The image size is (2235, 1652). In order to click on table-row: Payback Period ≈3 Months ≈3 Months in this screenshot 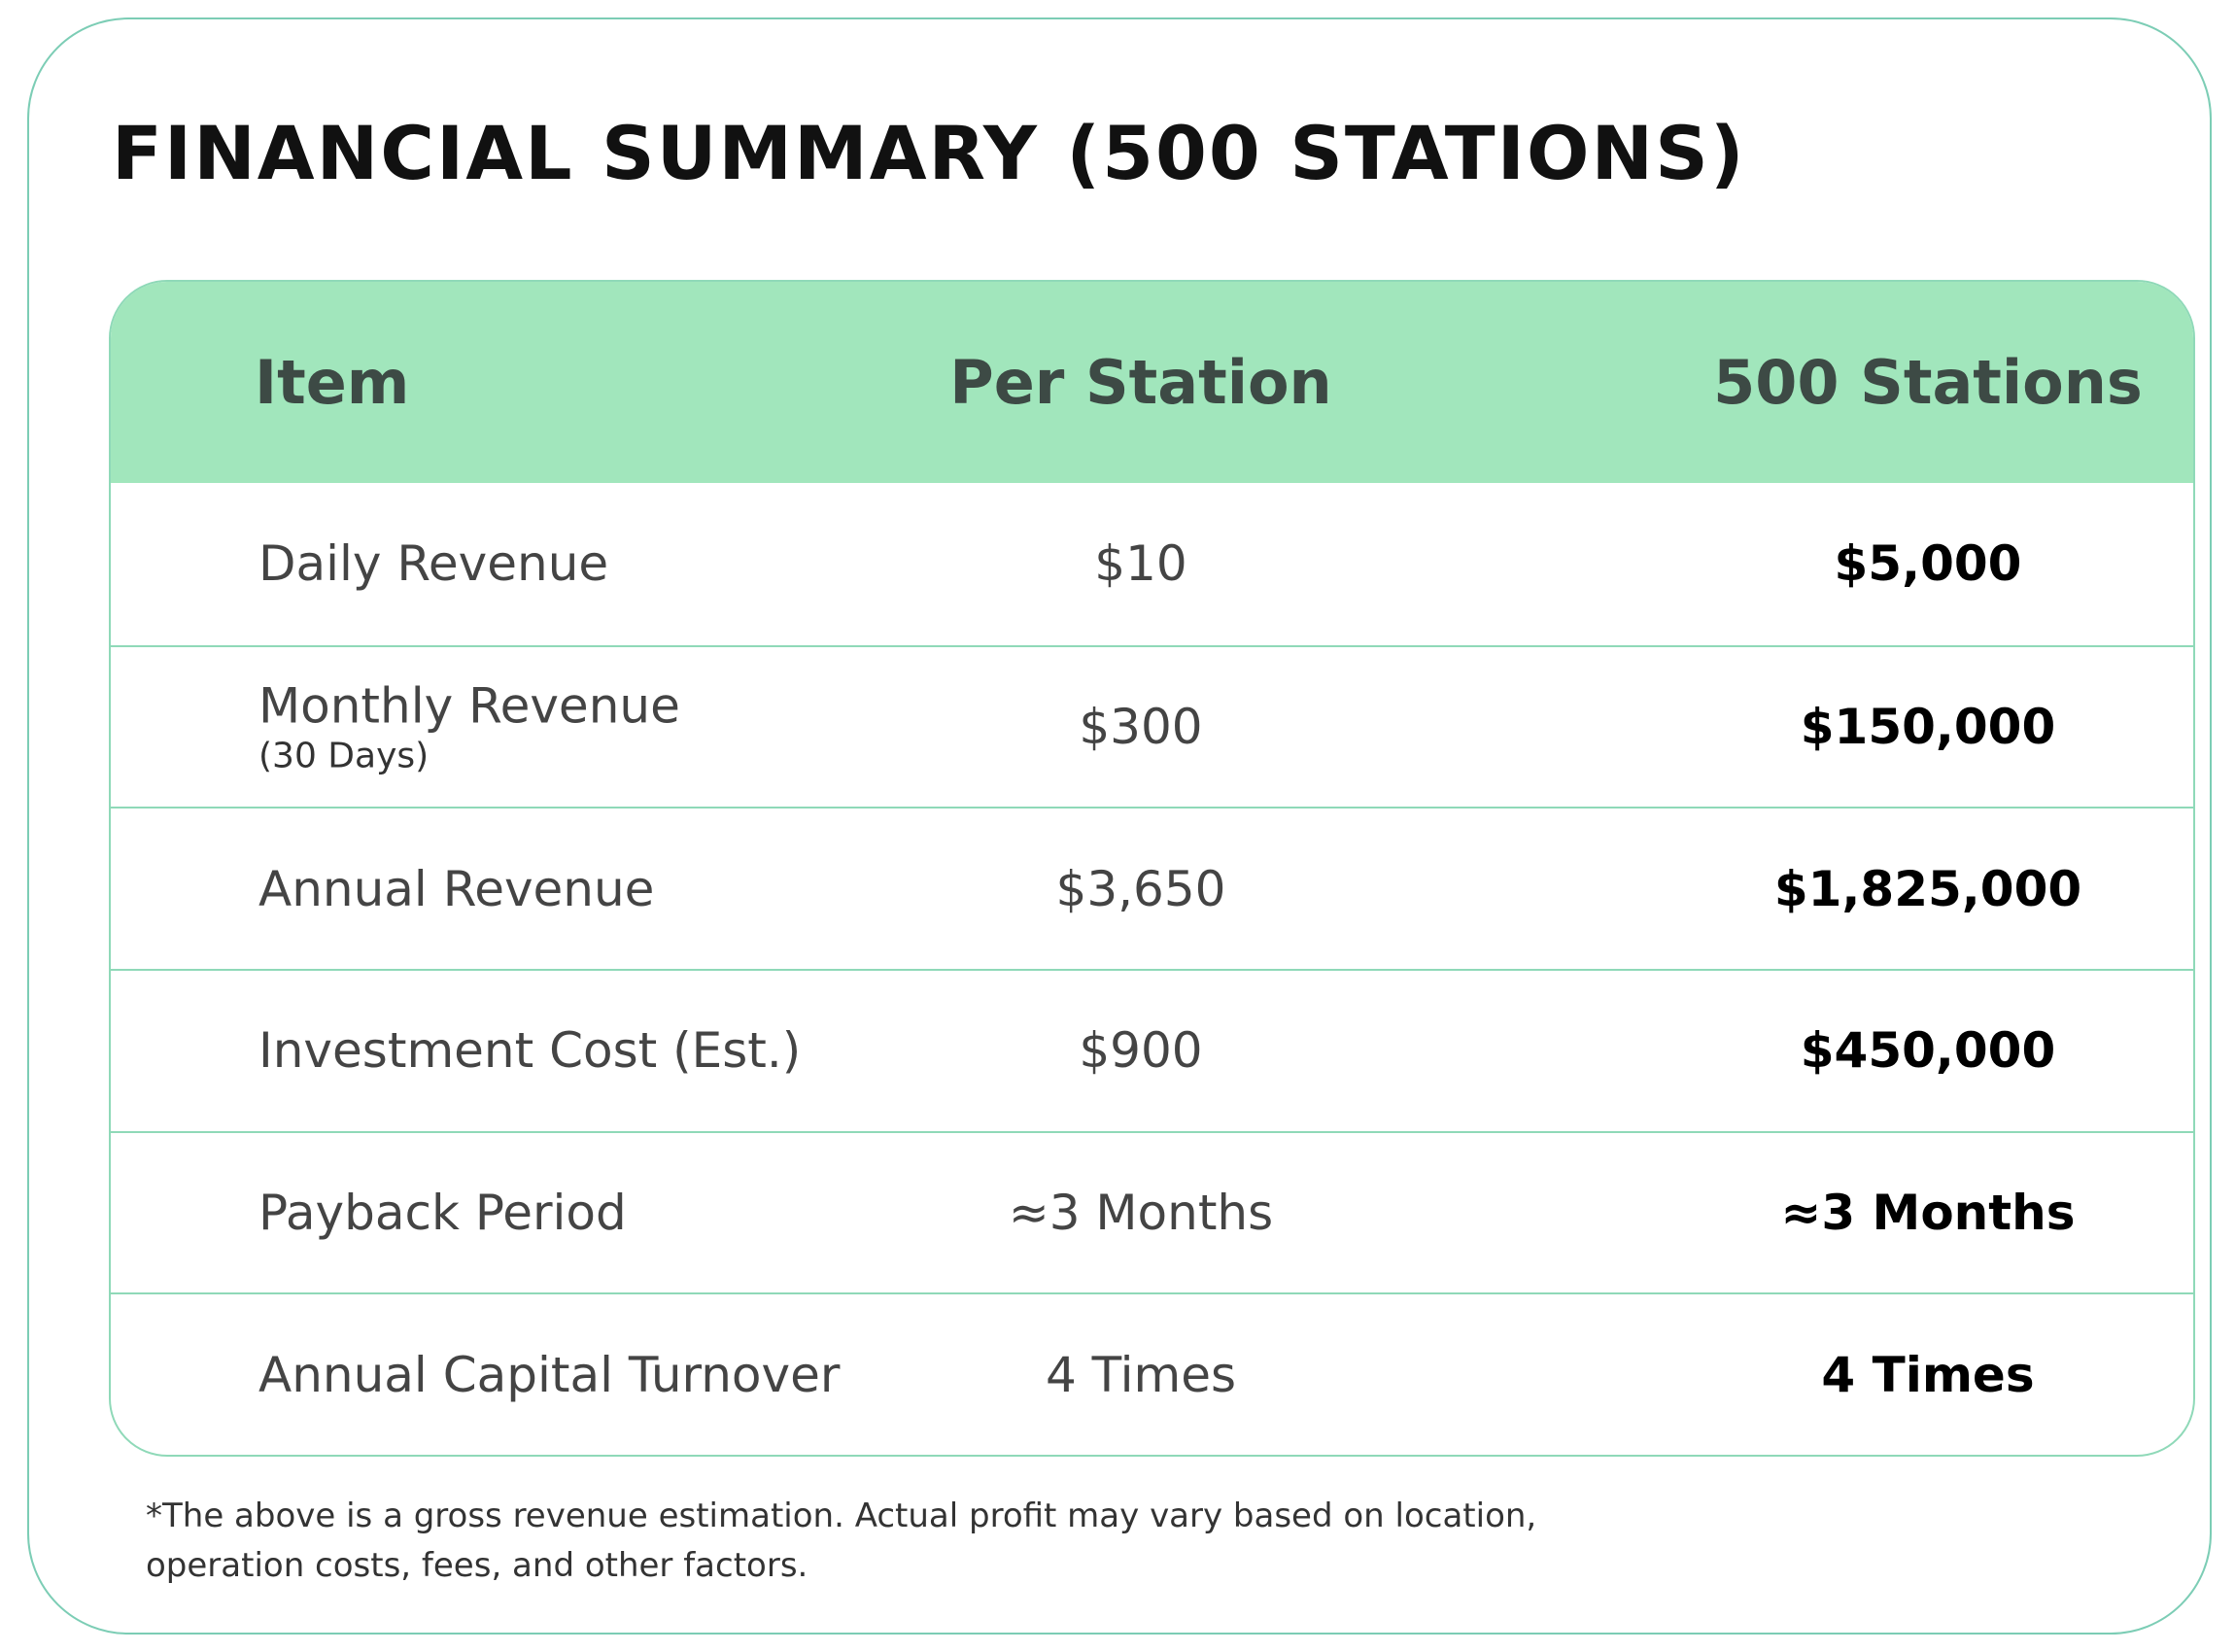, I will do `click(1152, 1212)`.